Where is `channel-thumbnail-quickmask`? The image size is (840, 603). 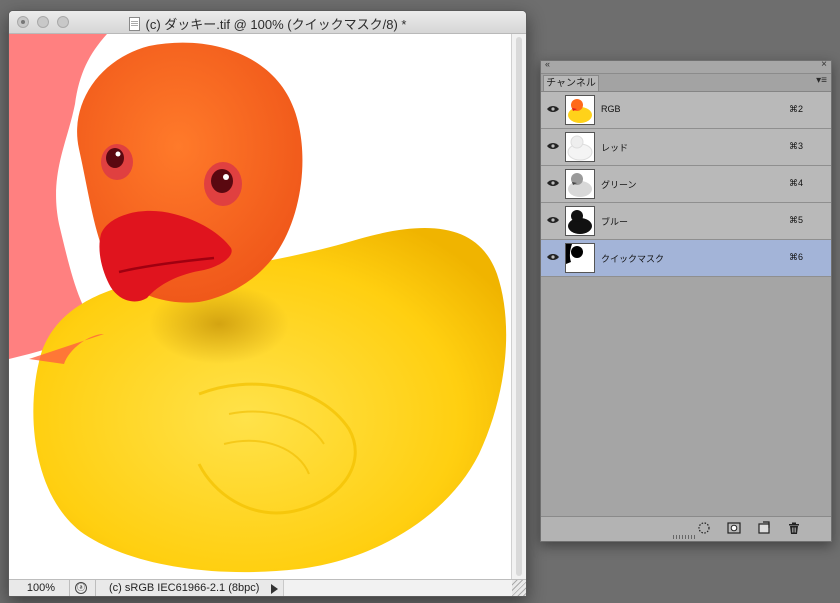
channel-thumbnail-quickmask is located at coordinates (580, 258).